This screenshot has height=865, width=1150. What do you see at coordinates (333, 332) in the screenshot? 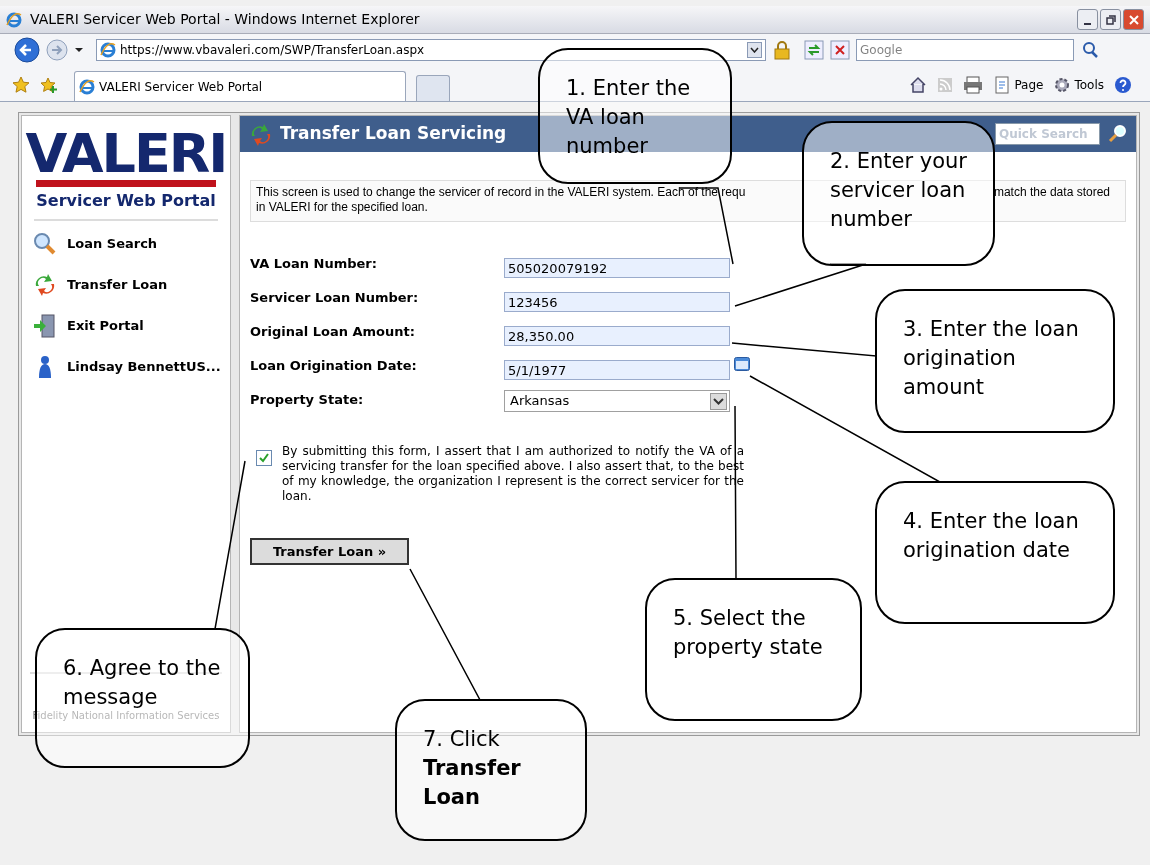
I see `field-label: Original Loan Amount:` at bounding box center [333, 332].